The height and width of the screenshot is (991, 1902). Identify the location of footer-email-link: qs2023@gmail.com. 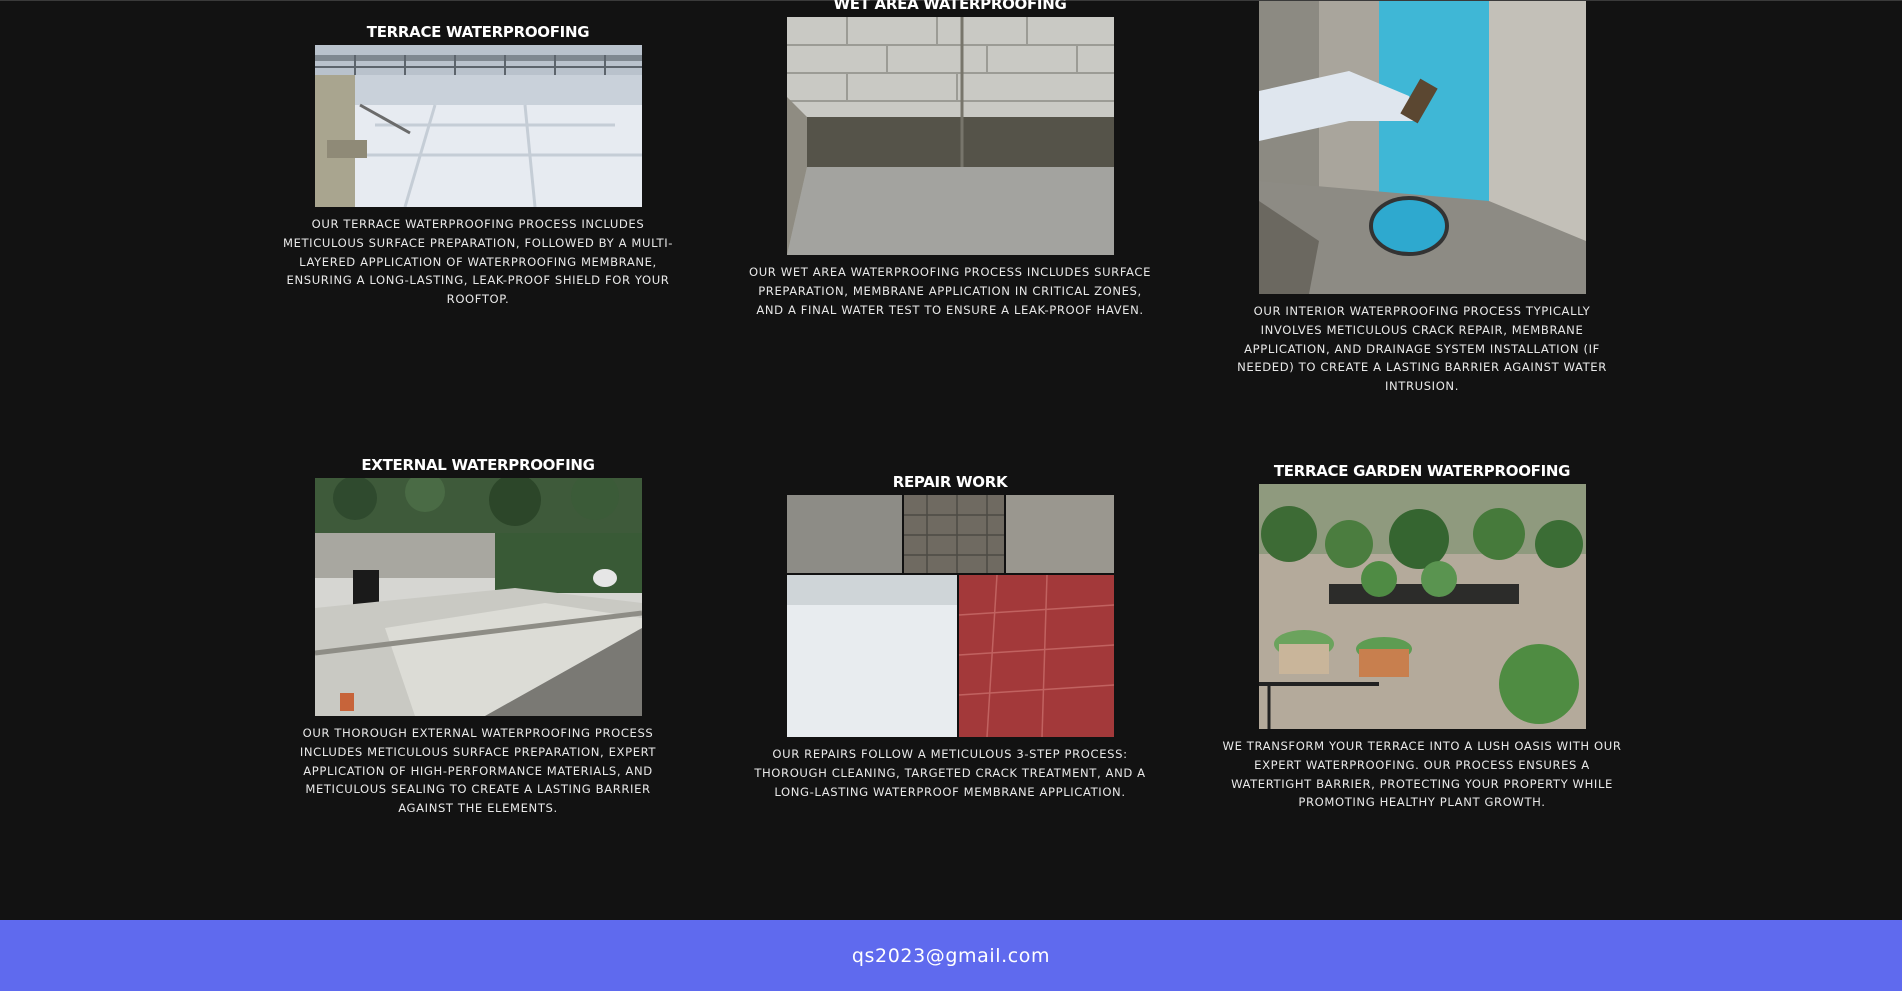
(951, 956).